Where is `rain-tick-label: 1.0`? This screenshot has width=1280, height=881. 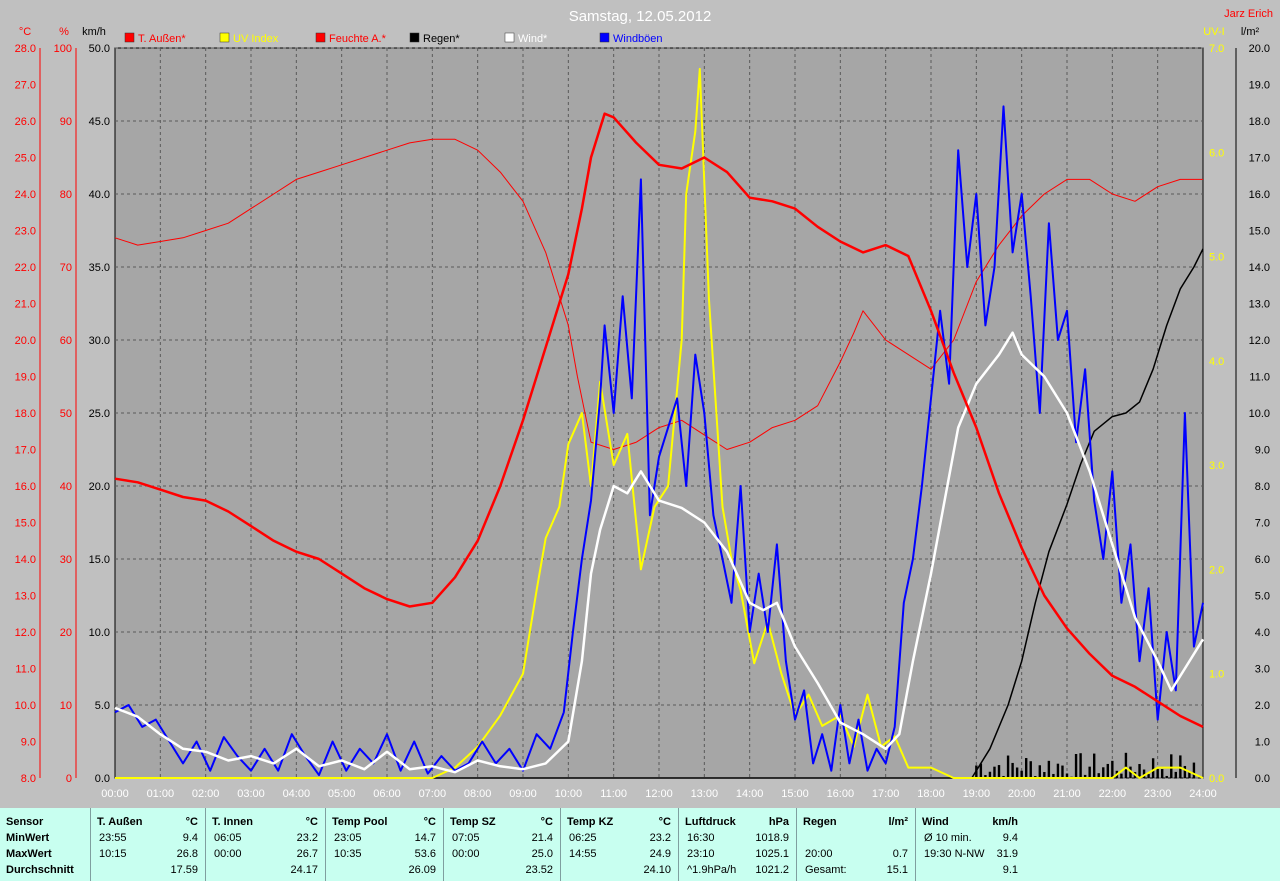 rain-tick-label: 1.0 is located at coordinates (1262, 743).